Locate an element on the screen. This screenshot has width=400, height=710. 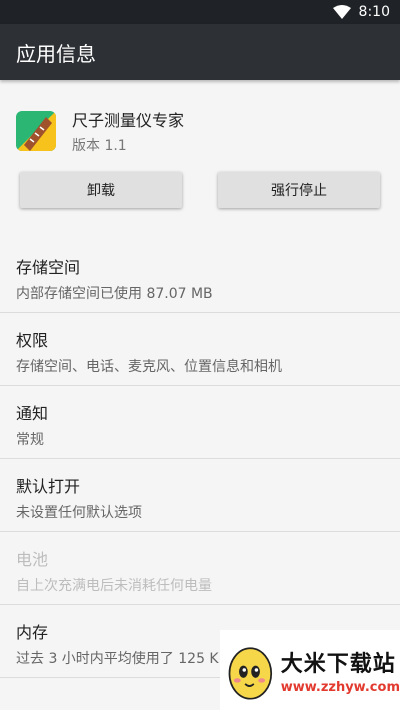
ruler-app-icon is located at coordinates (36, 131).